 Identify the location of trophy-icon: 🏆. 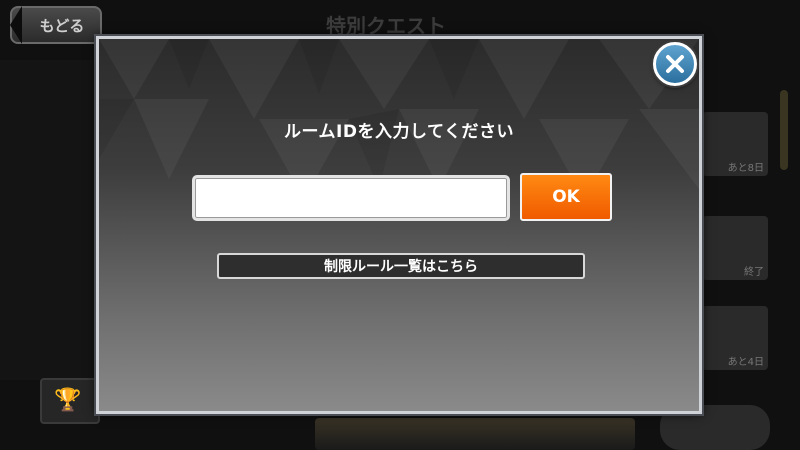
(68, 400).